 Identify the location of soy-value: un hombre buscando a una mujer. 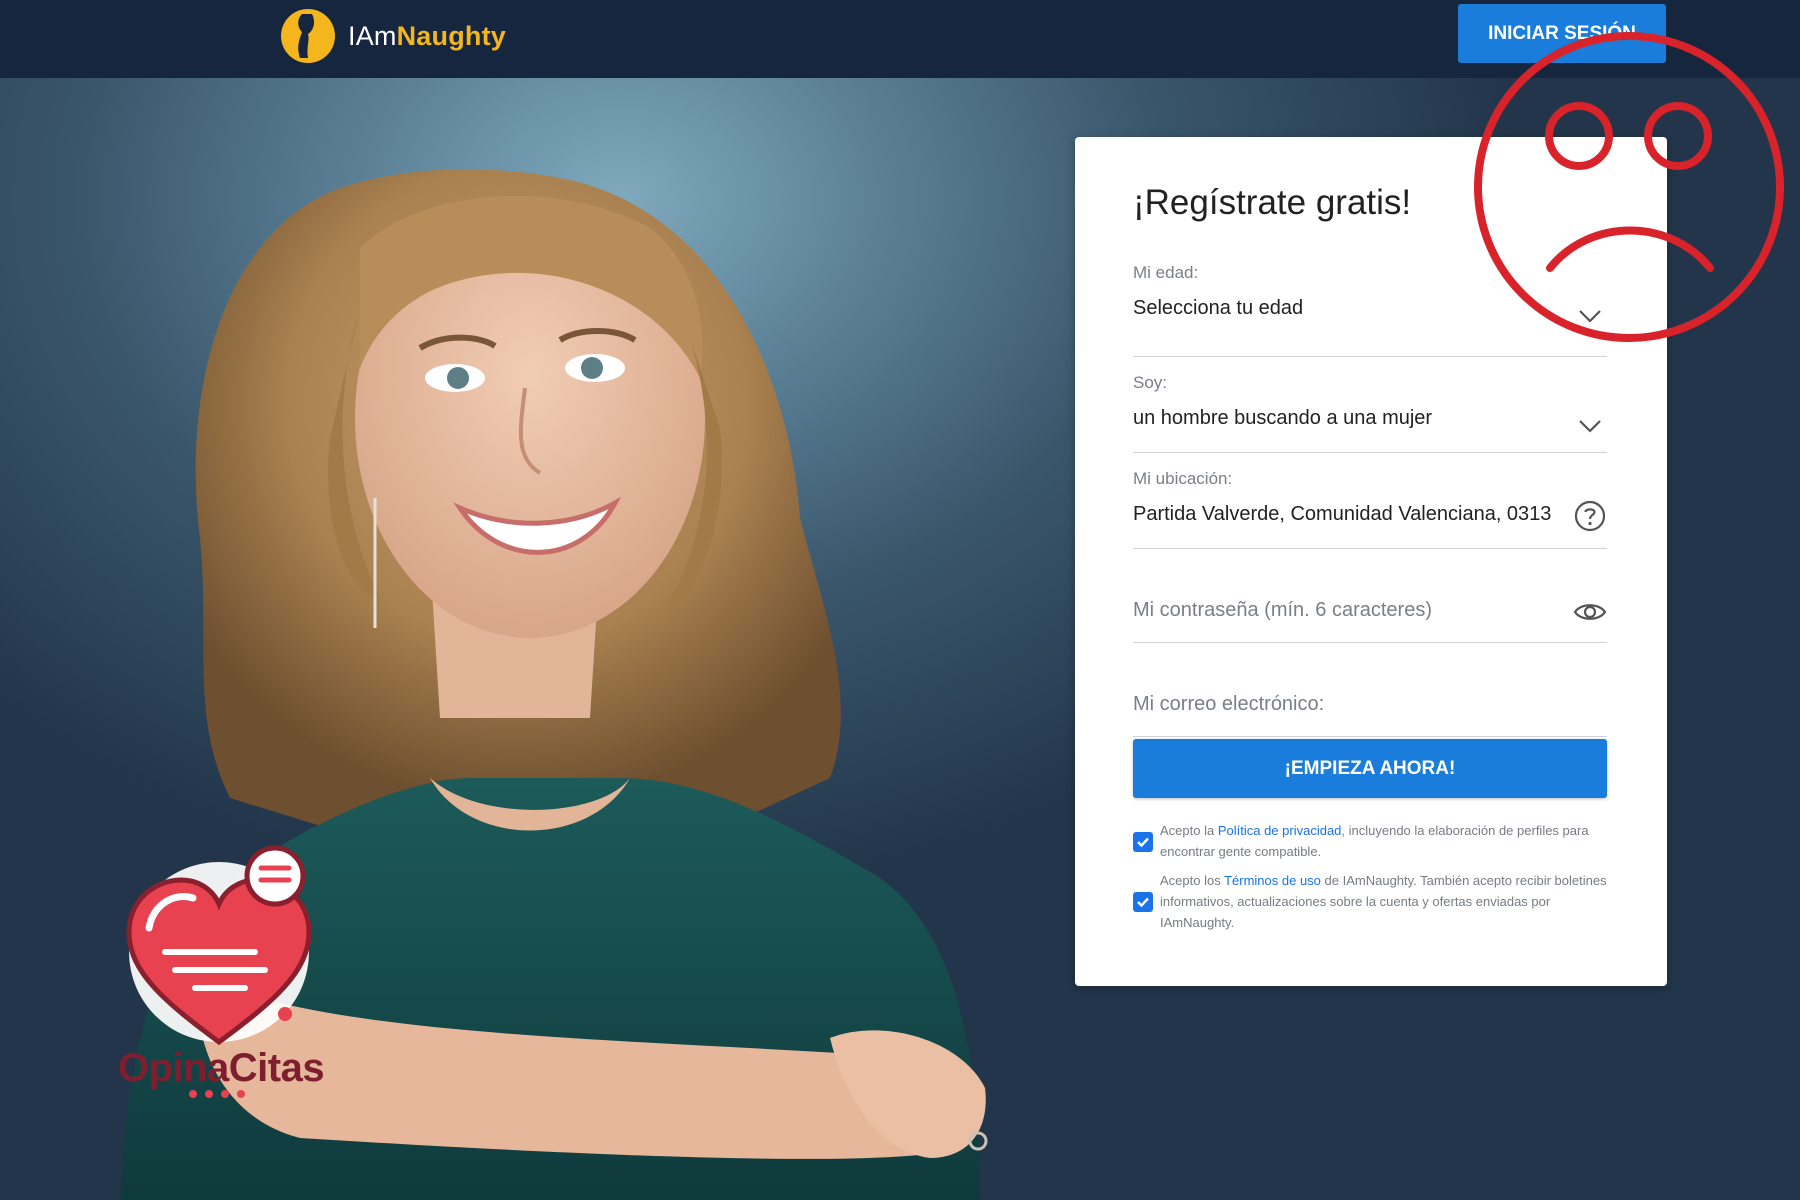
(1283, 418).